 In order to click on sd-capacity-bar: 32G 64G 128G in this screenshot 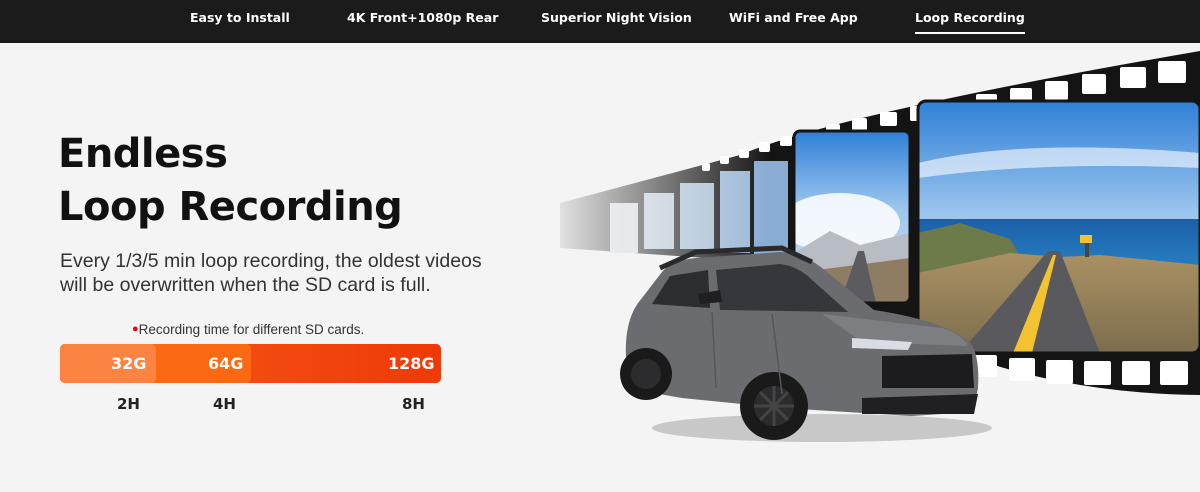, I will do `click(250, 363)`.